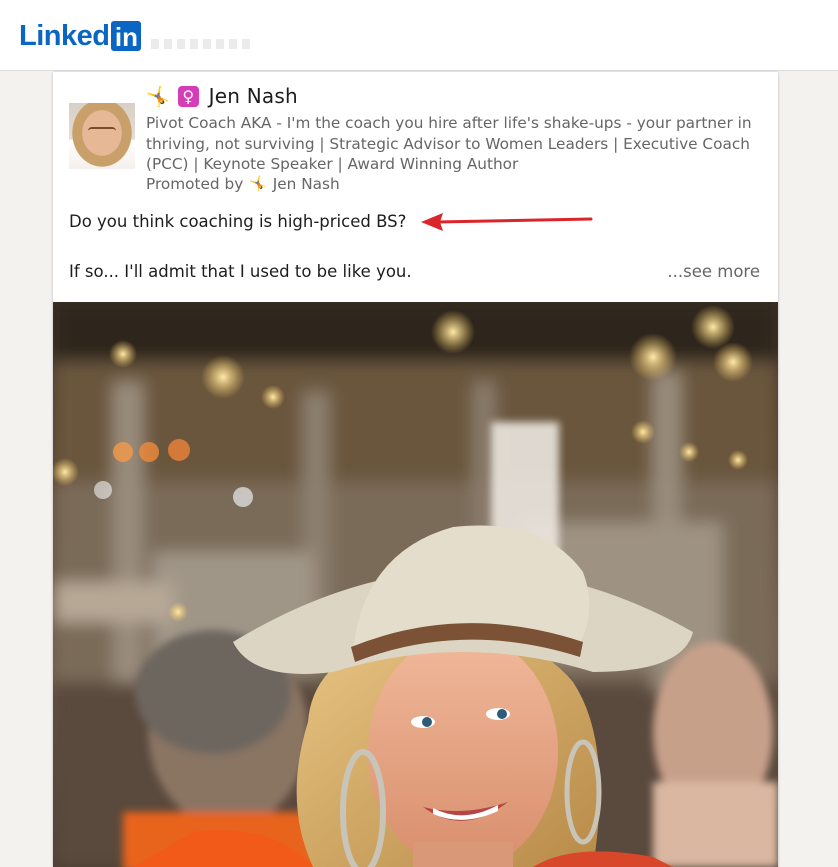 The height and width of the screenshot is (867, 838). What do you see at coordinates (188, 96) in the screenshot?
I see `female-sign-emoji-icon: ♀` at bounding box center [188, 96].